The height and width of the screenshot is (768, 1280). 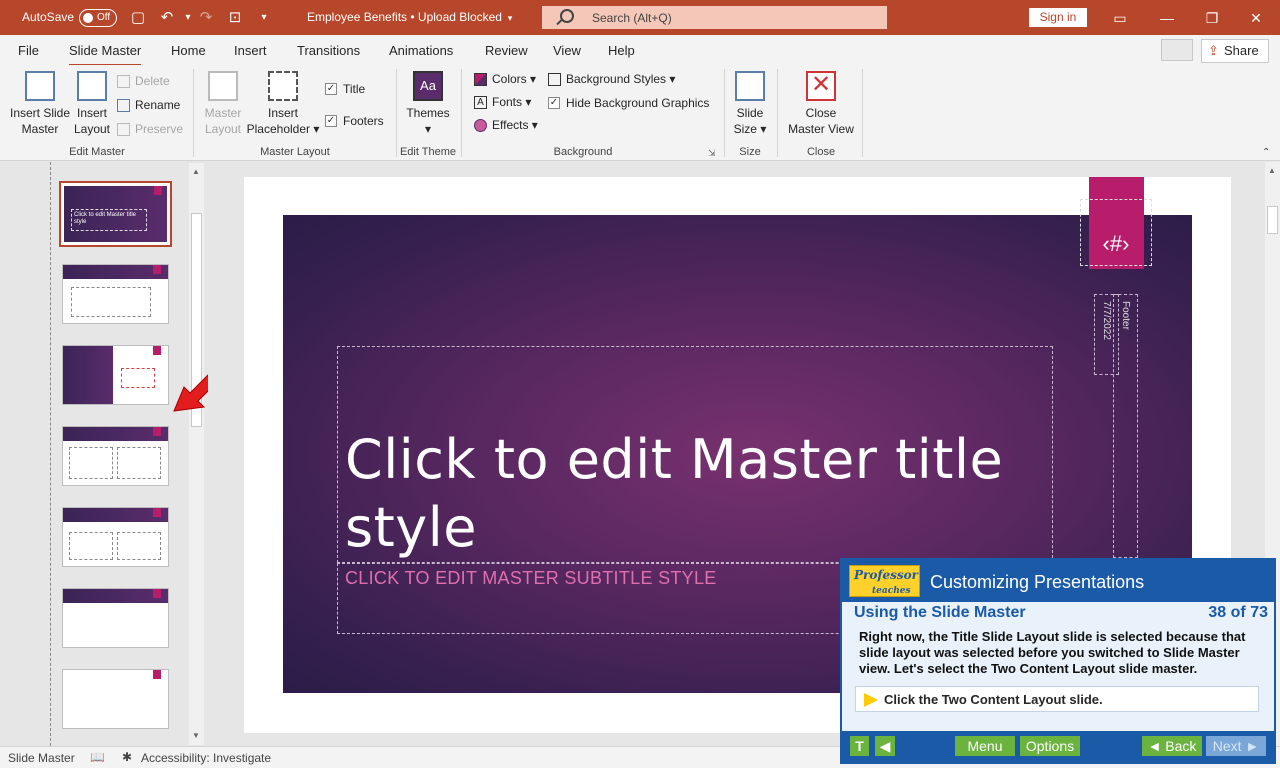 What do you see at coordinates (1125, 315) in the screenshot?
I see `footer-text: Footer` at bounding box center [1125, 315].